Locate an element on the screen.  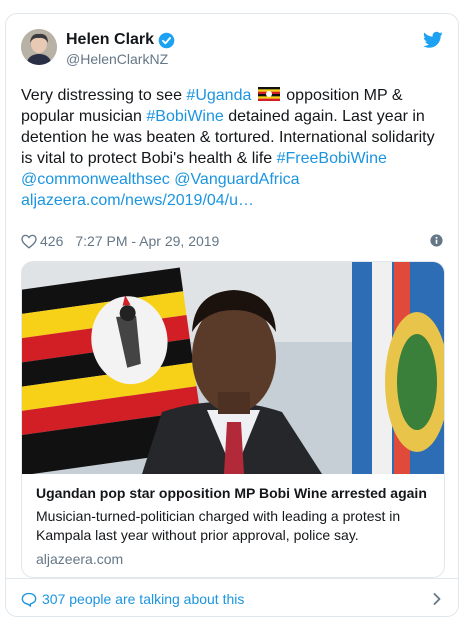
tweet-footer: 307 people are talking about this is located at coordinates (232, 599).